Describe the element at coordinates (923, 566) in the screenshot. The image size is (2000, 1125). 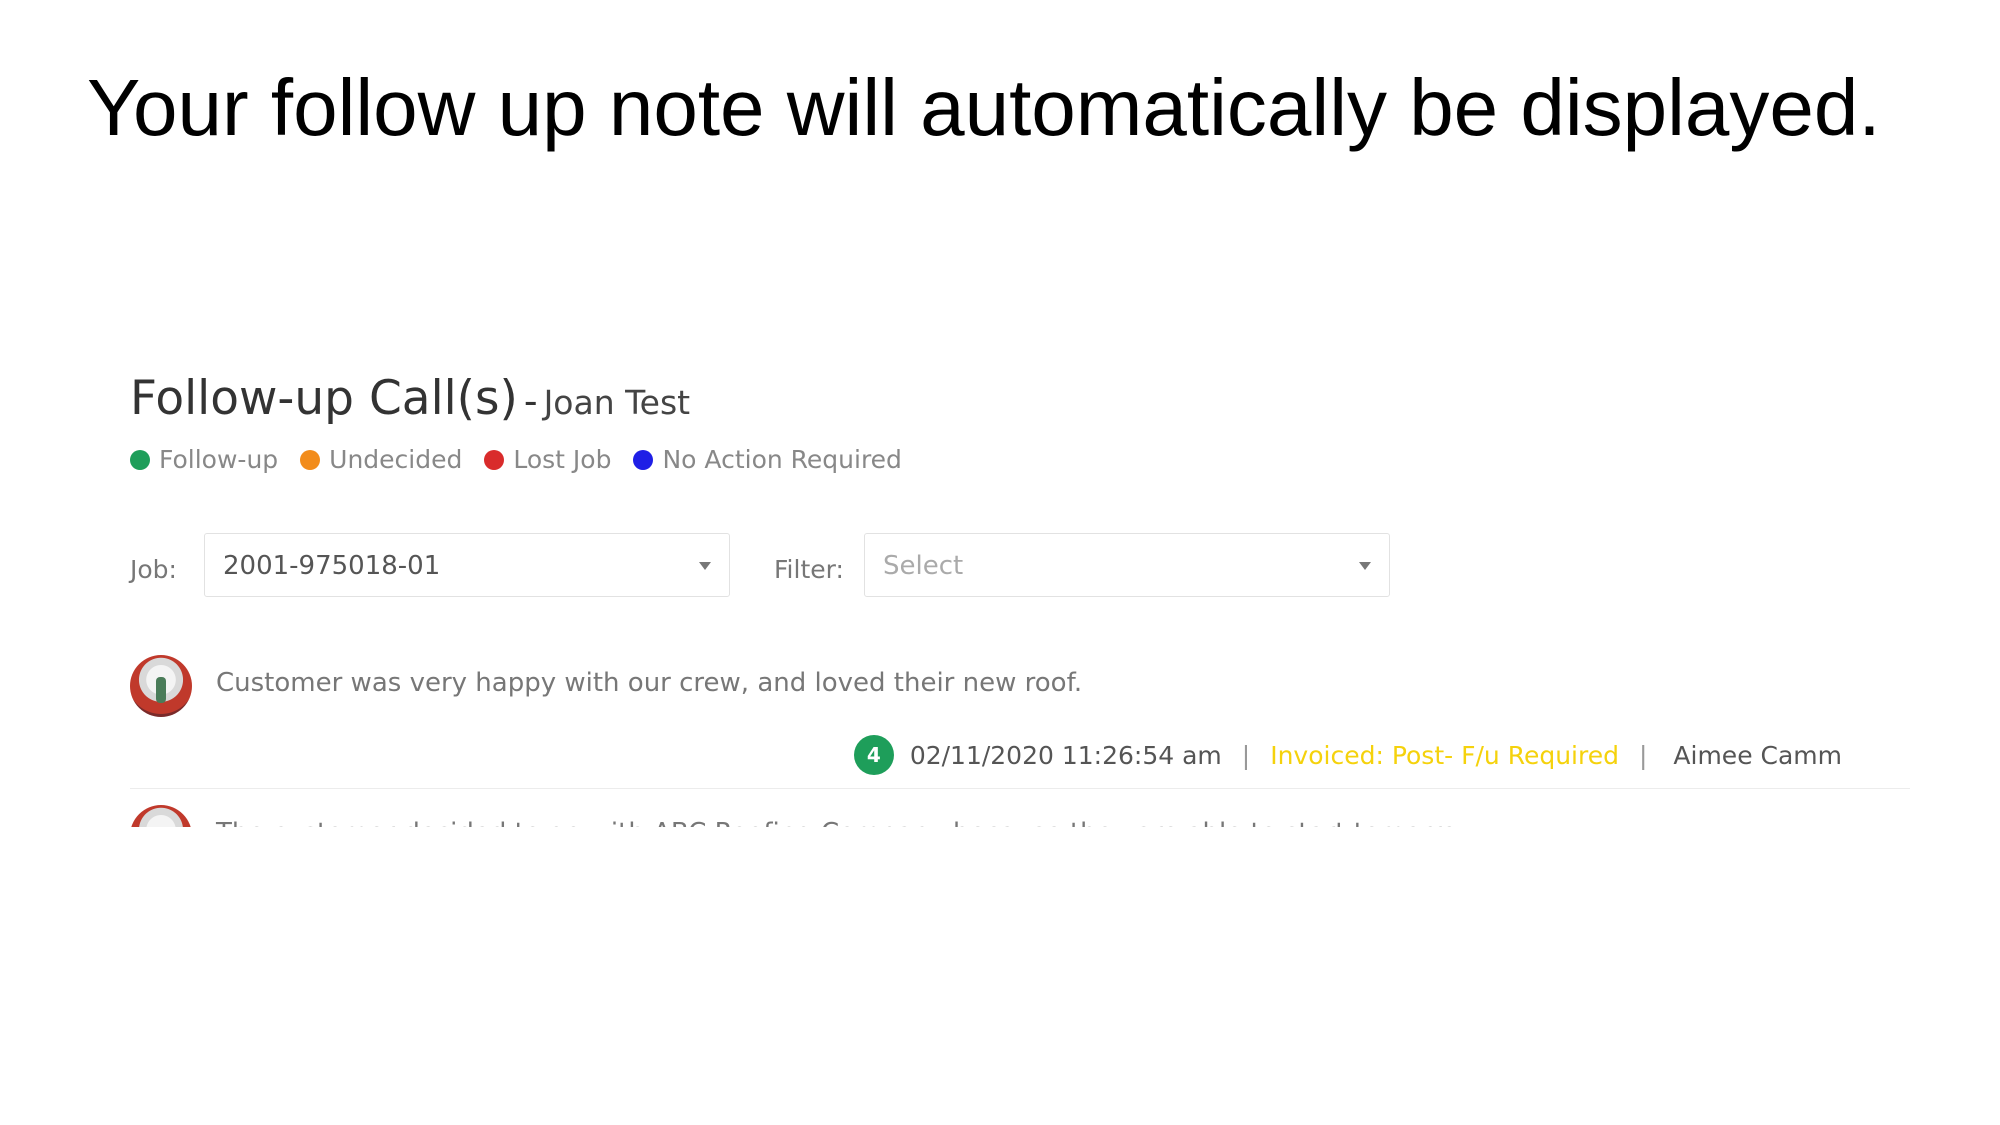
I see `filter-select-placeholder: Select` at that location.